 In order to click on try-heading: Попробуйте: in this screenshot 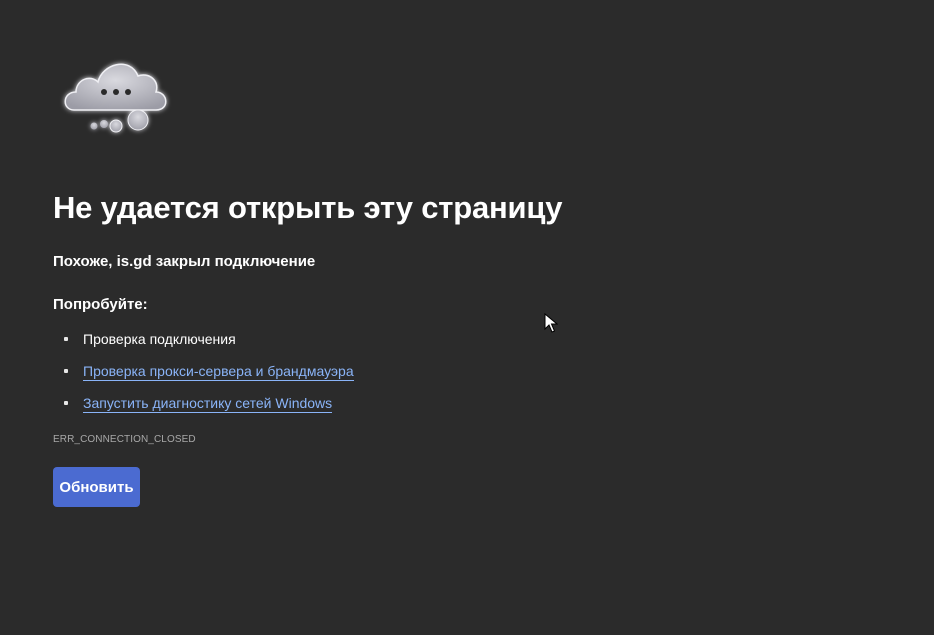, I will do `click(100, 304)`.